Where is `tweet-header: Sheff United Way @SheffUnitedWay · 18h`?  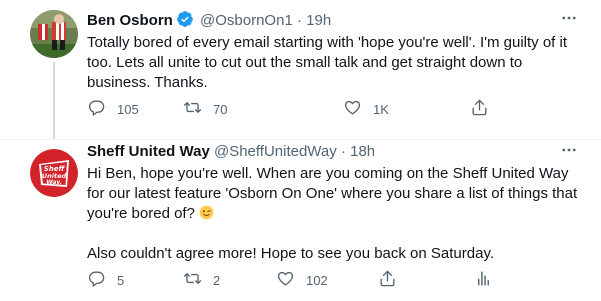 tweet-header: Sheff United Way @SheffUnitedWay · 18h is located at coordinates (231, 152).